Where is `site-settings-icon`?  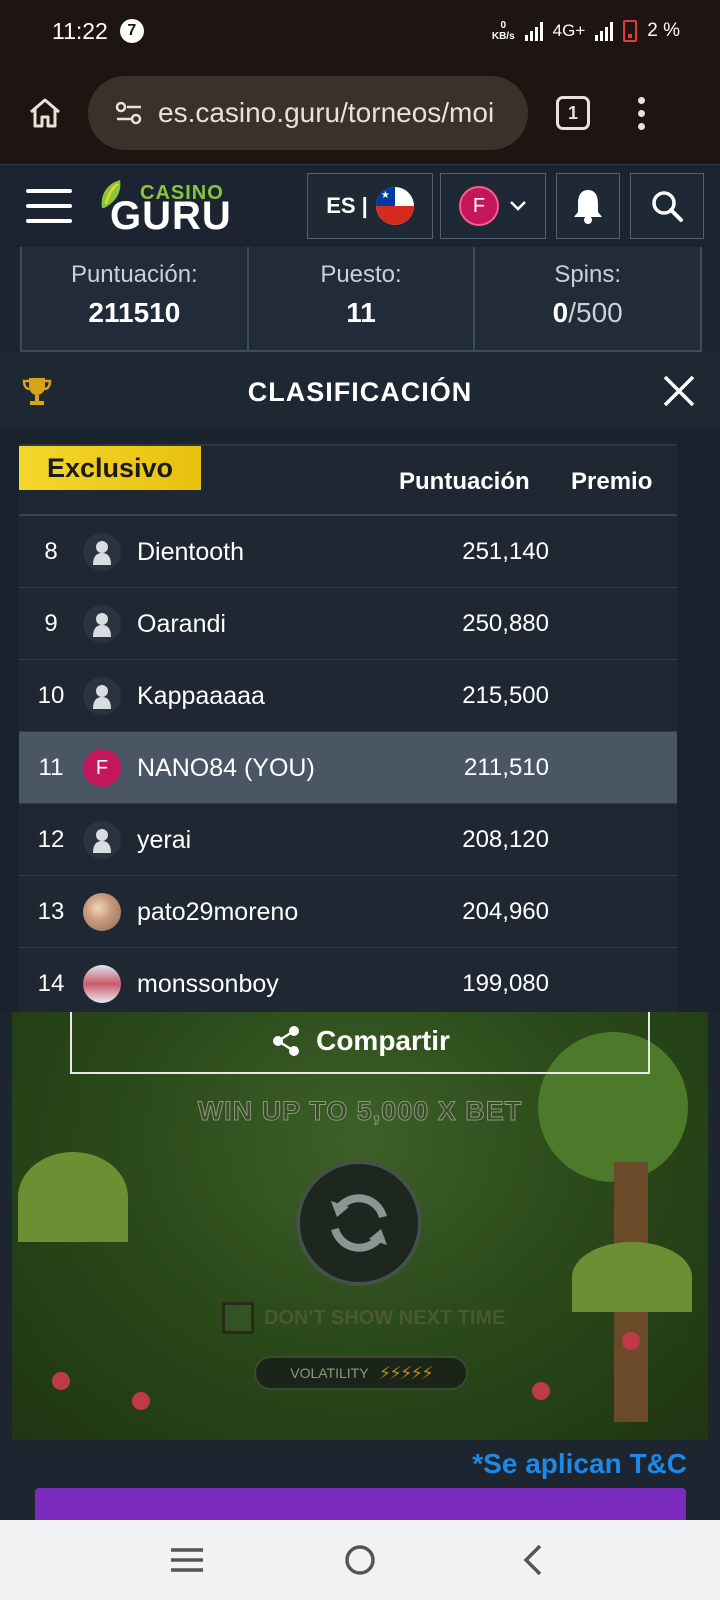 site-settings-icon is located at coordinates (129, 113).